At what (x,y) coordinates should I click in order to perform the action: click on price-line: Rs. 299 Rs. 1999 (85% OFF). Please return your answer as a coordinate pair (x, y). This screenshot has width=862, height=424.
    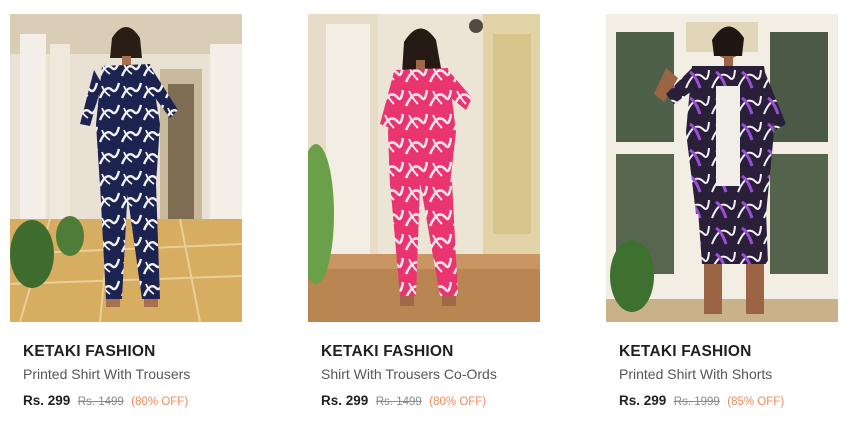
    Looking at the image, I should click on (728, 400).